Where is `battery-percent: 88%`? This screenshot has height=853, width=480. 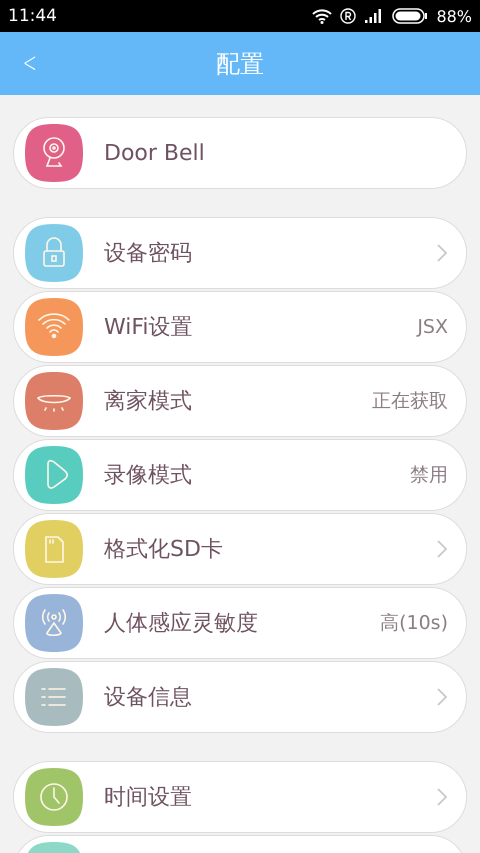
battery-percent: 88% is located at coordinates (454, 16).